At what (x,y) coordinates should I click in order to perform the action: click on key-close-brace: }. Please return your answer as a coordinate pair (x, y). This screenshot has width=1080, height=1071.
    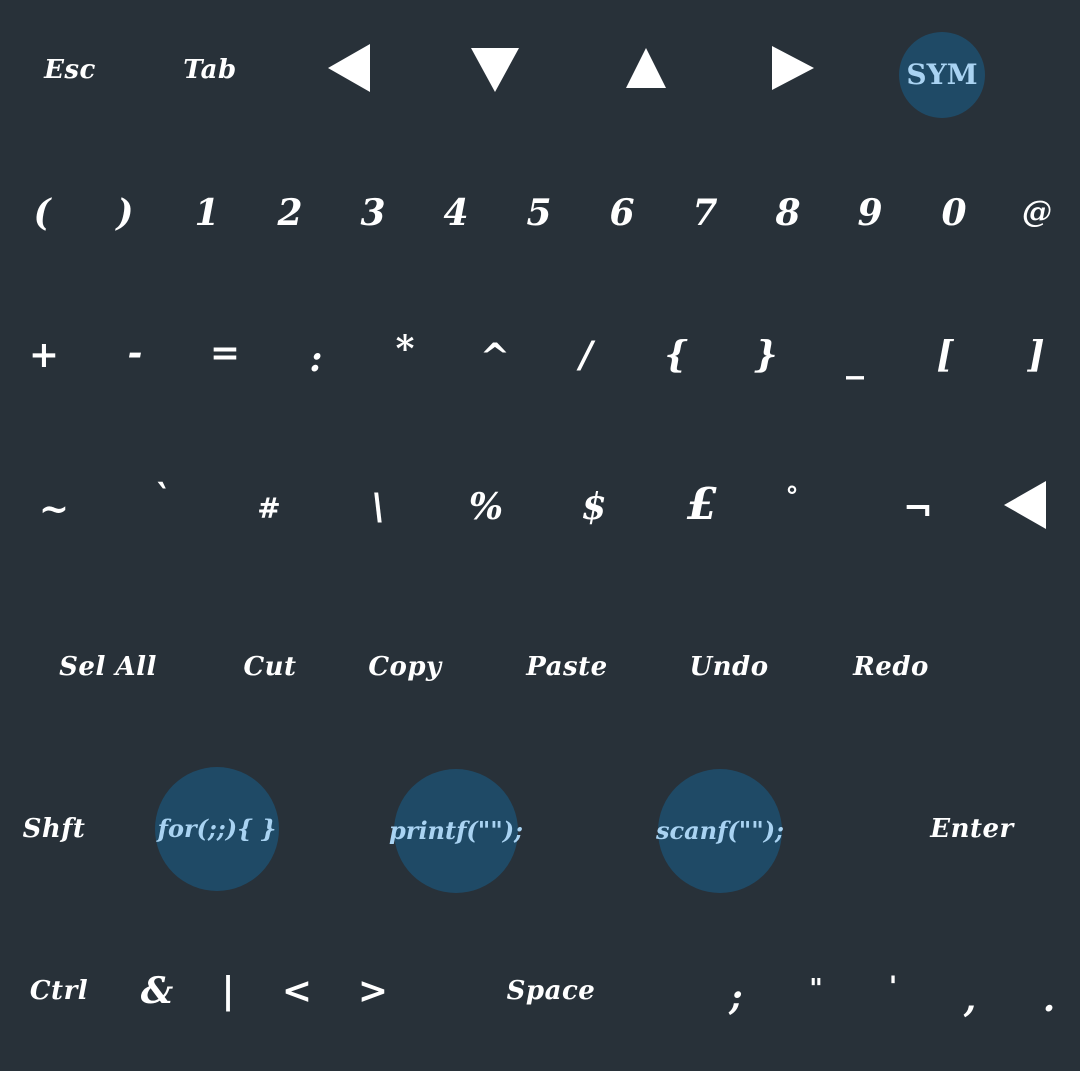
    Looking at the image, I should click on (765, 355).